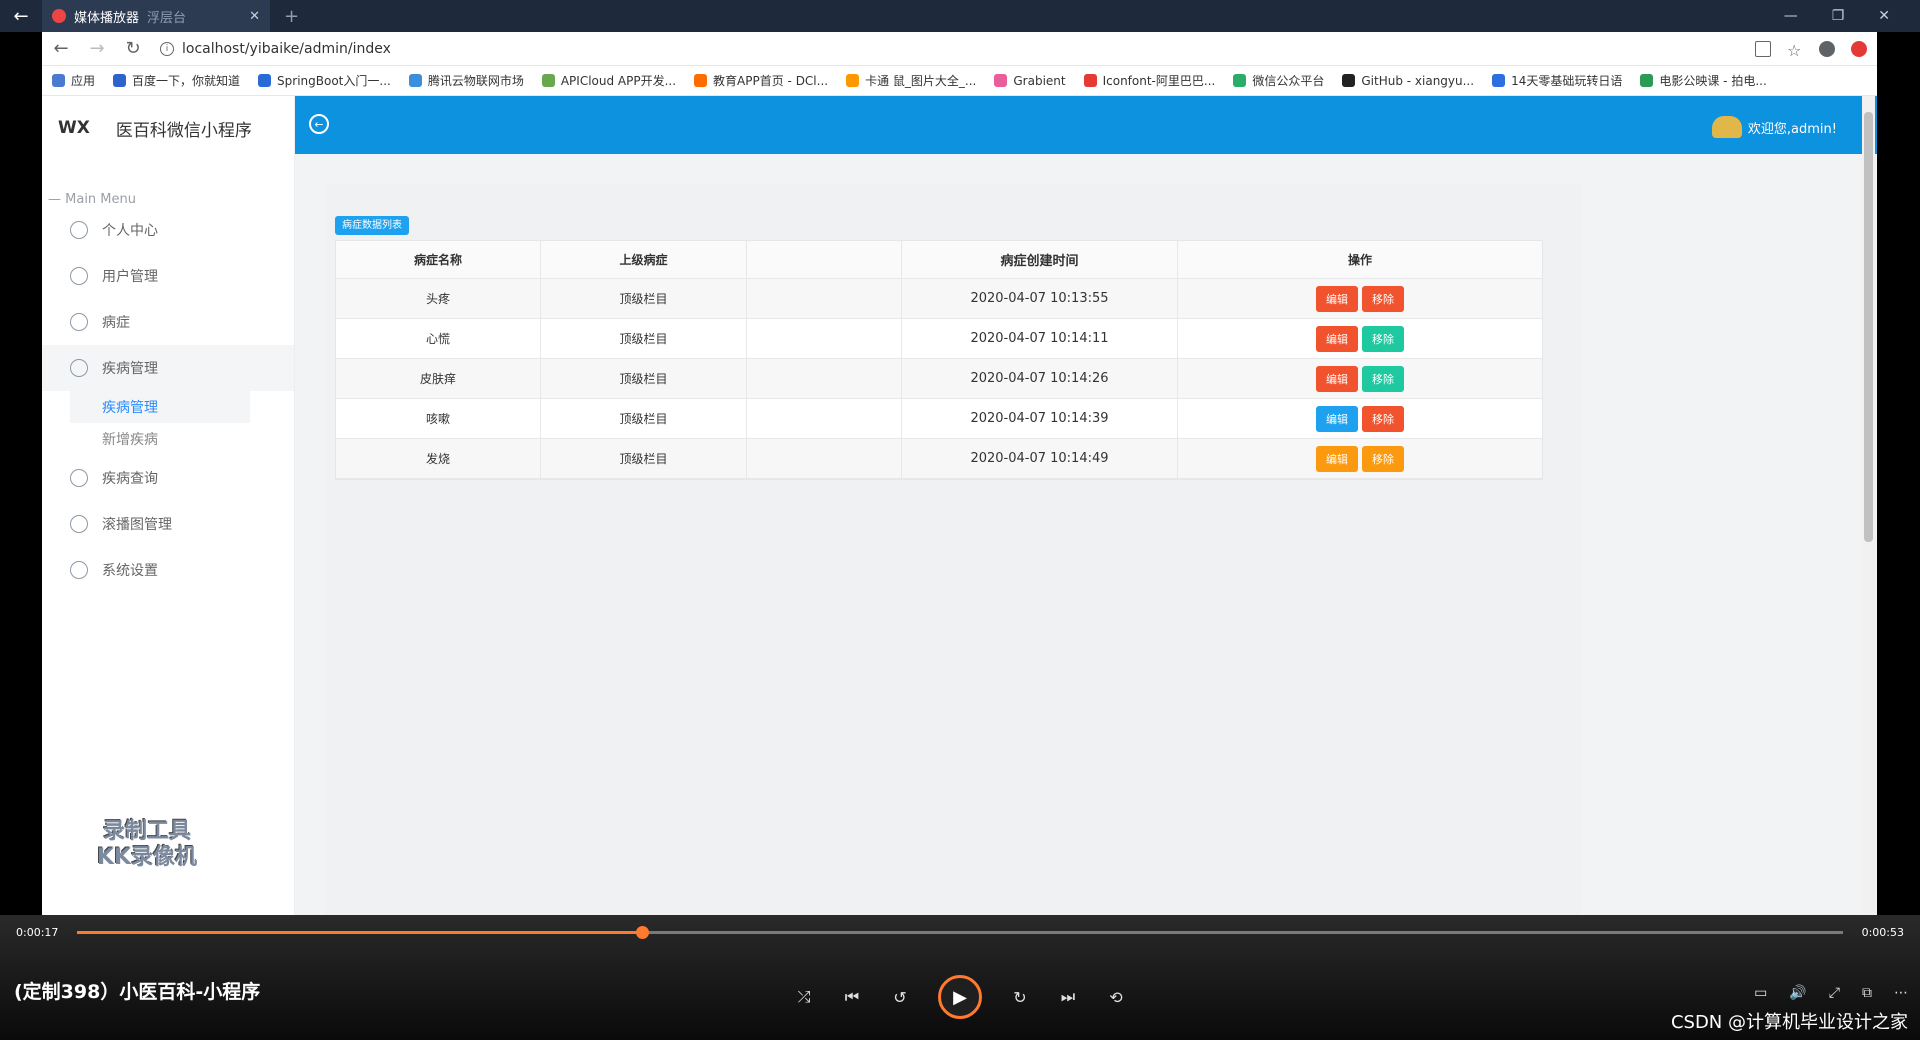  I want to click on disease-name-cell: 皮肤痒, so click(438, 378).